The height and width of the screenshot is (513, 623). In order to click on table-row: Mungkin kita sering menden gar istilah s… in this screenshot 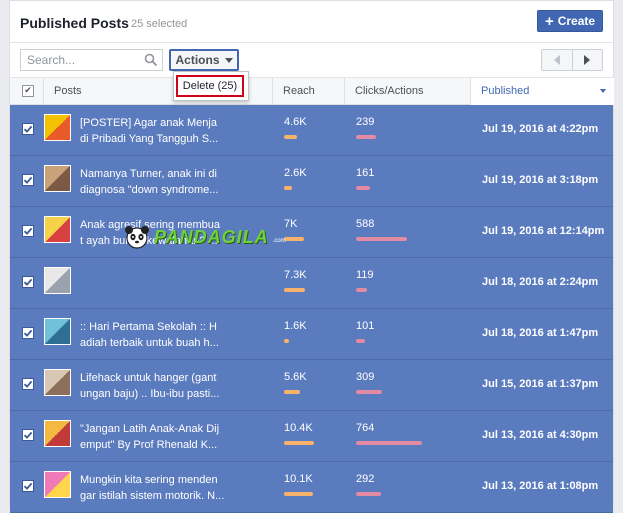, I will do `click(311, 487)`.